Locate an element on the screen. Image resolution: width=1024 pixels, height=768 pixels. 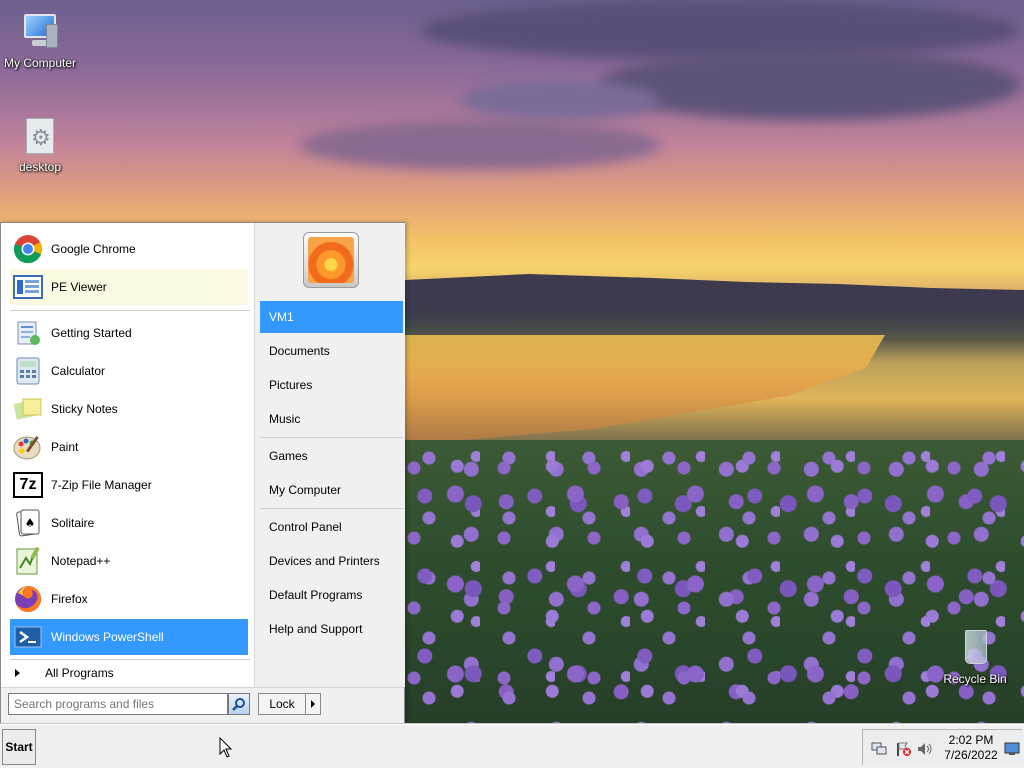
places-item-label: Help and Support is located at coordinates (316, 629).